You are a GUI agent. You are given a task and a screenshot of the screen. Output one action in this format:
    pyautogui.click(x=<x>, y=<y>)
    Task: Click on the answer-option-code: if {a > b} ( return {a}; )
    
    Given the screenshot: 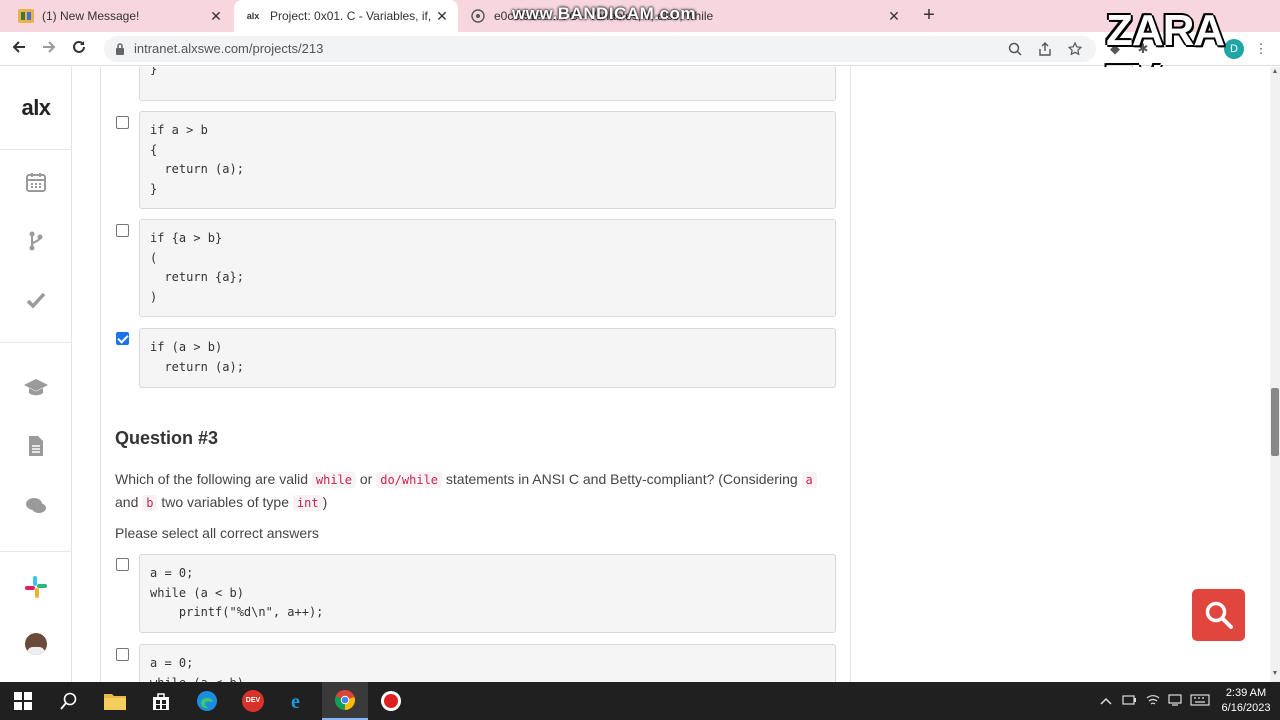 What is the action you would take?
    pyautogui.click(x=487, y=268)
    